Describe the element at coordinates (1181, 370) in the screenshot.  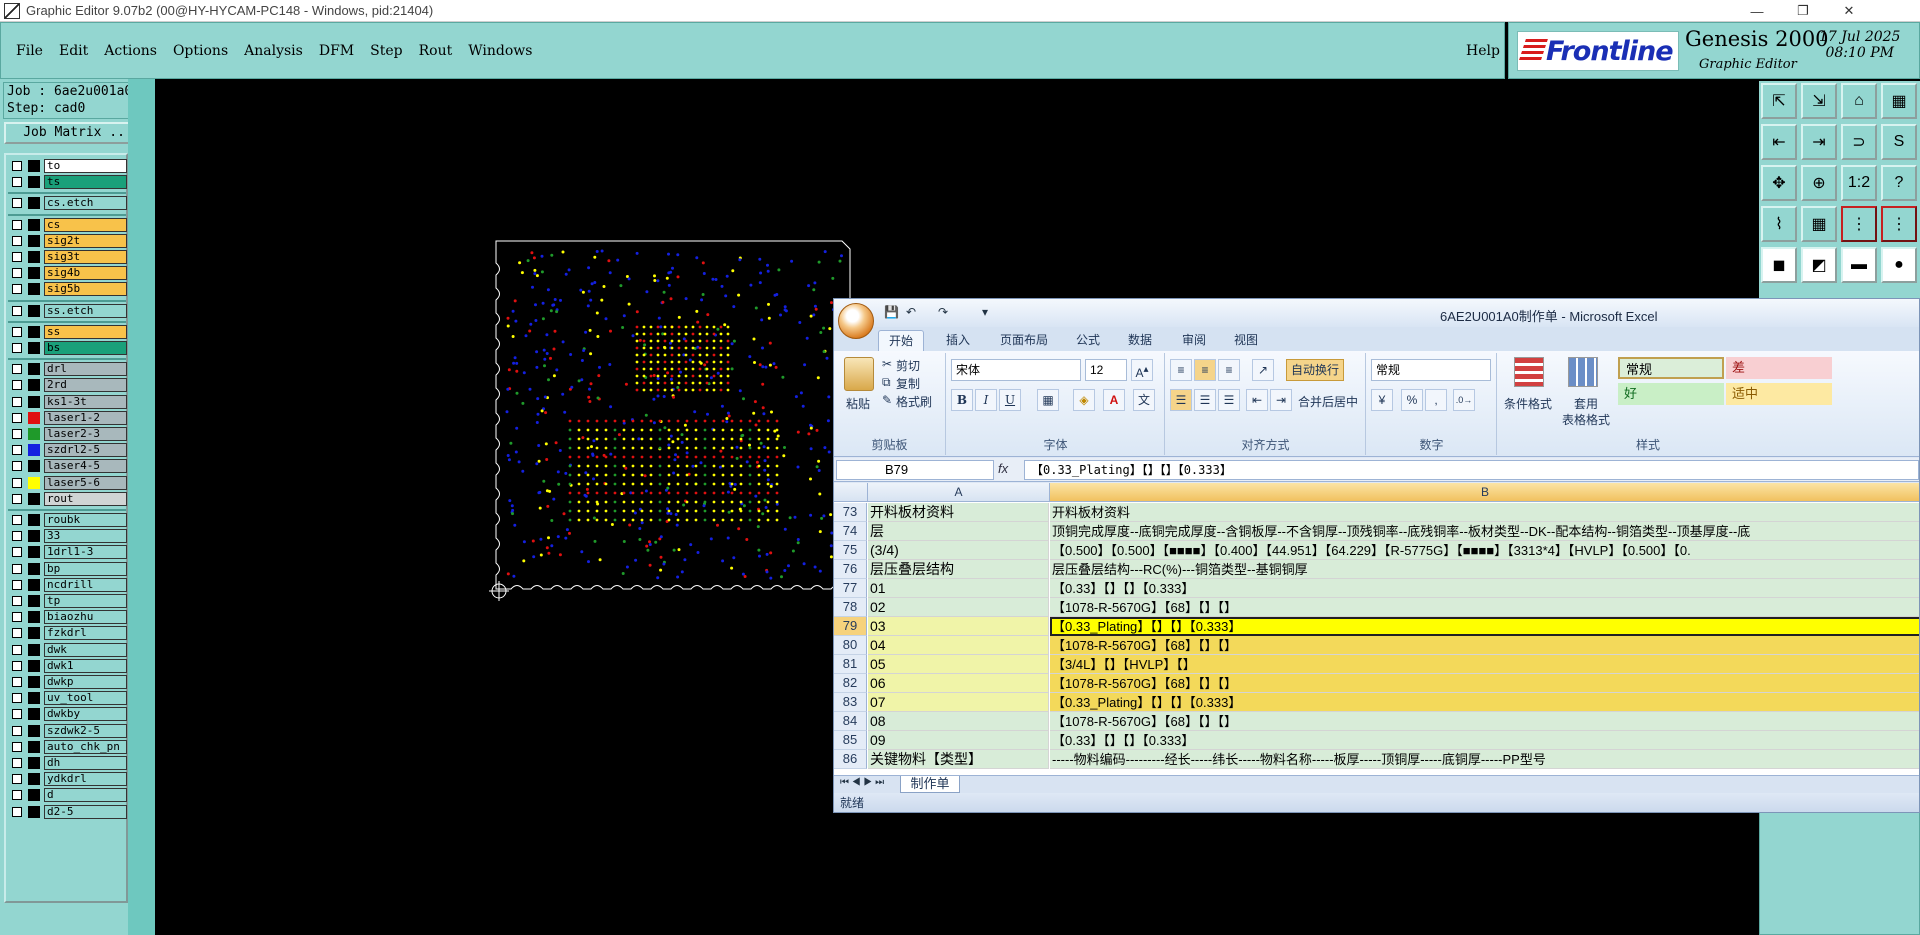
I see `align-top-icon: ≡` at that location.